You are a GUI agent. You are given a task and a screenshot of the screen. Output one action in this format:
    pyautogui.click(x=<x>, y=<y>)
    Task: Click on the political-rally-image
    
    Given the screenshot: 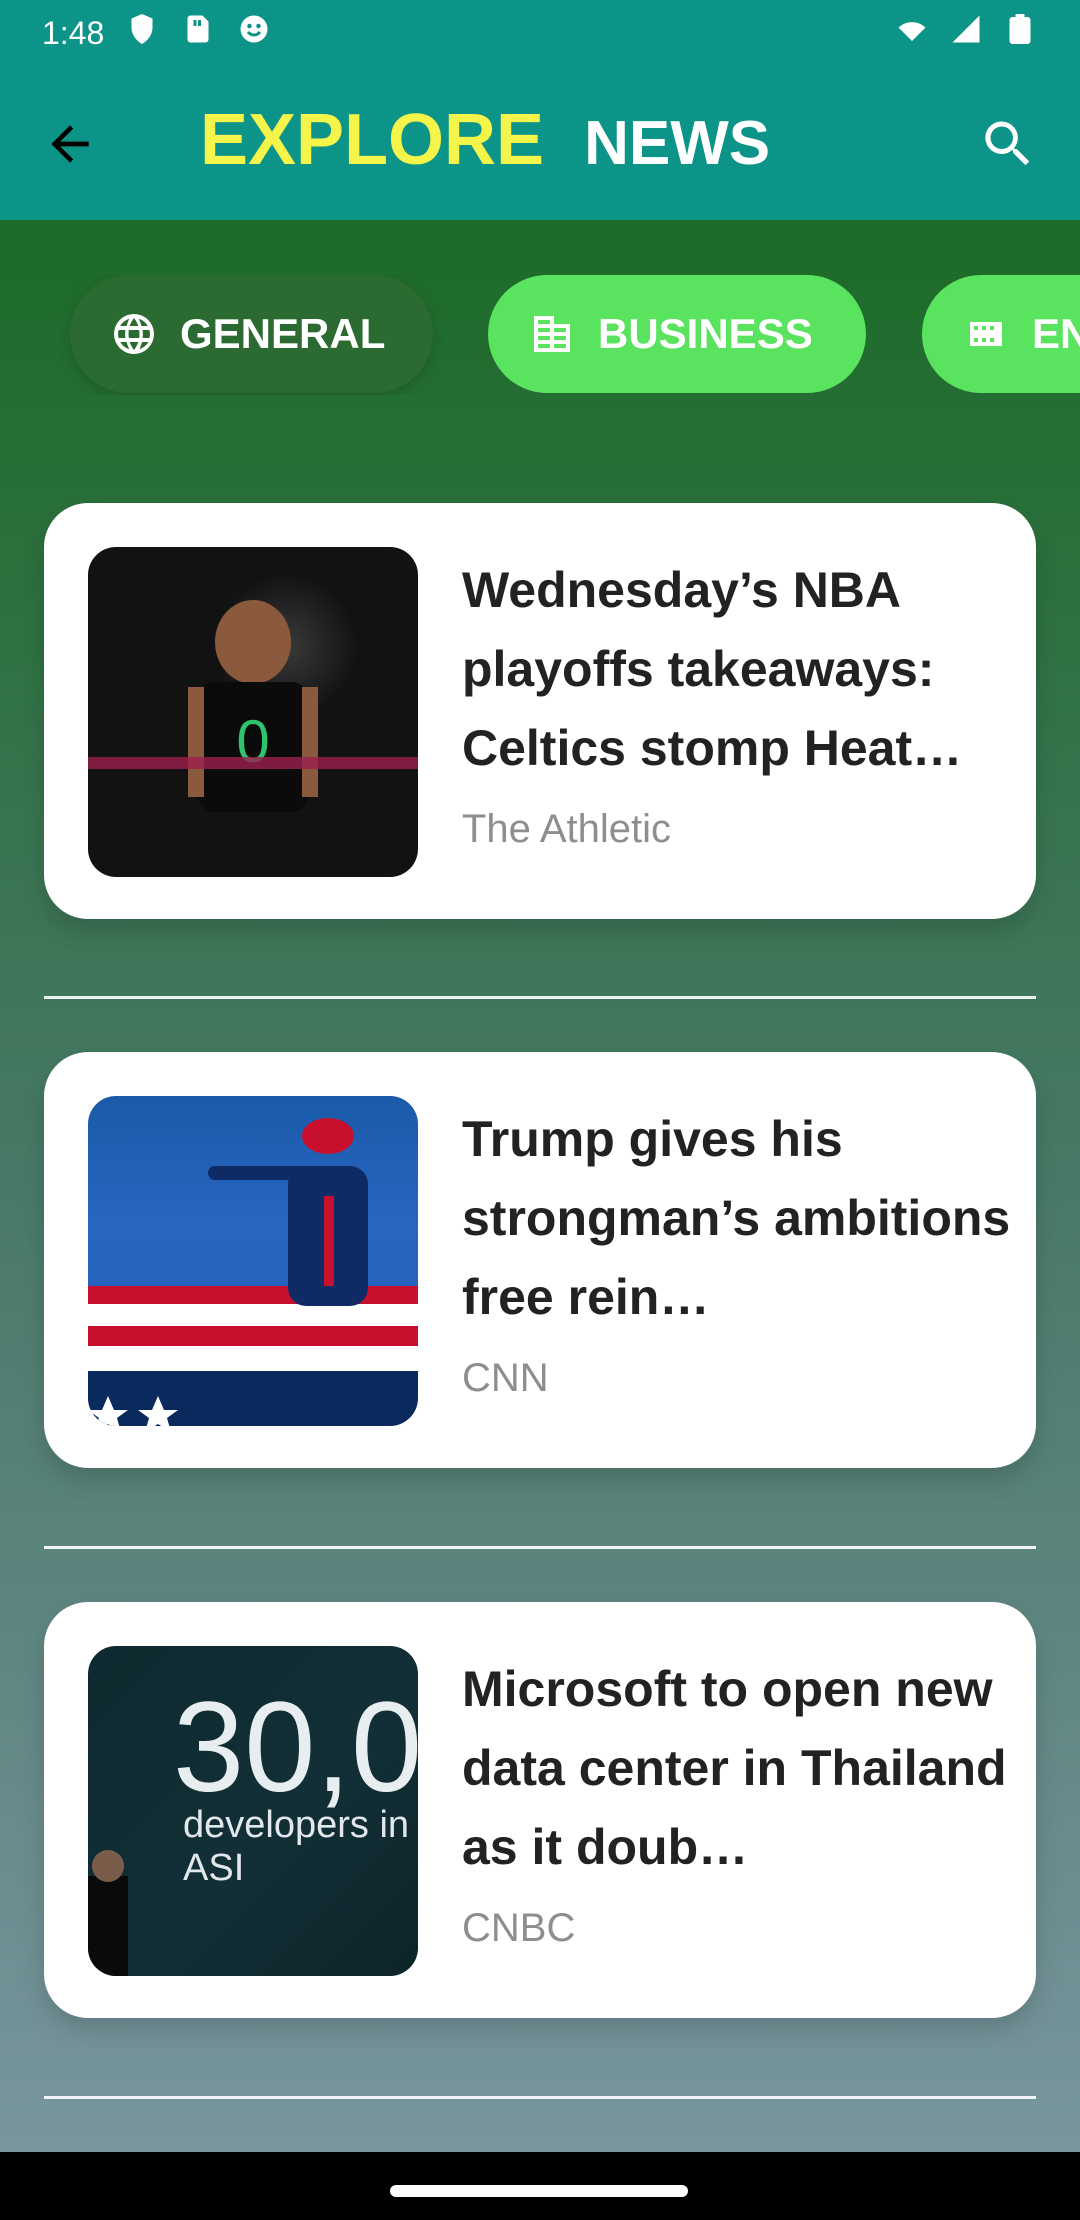 What is the action you would take?
    pyautogui.click(x=253, y=1272)
    